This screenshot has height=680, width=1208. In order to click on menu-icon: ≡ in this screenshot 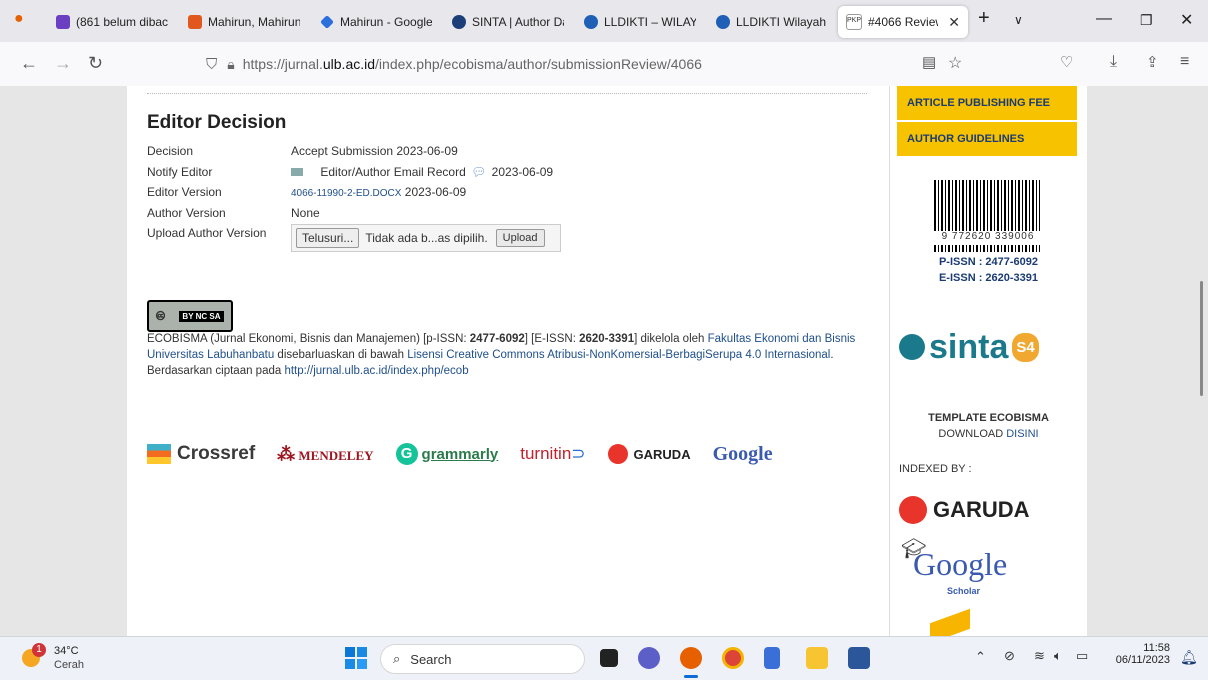, I will do `click(1184, 62)`.